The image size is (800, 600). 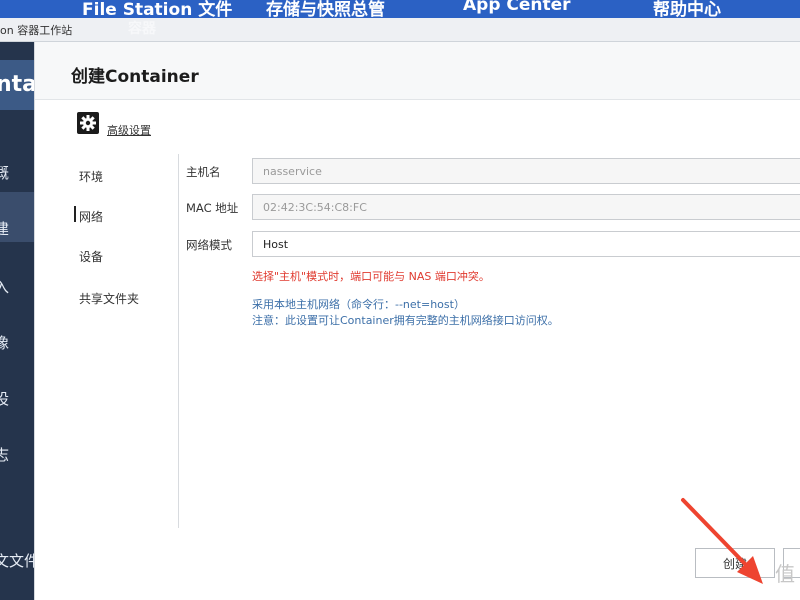 I want to click on taskbar-help-center: 帮助中心, so click(x=687, y=9).